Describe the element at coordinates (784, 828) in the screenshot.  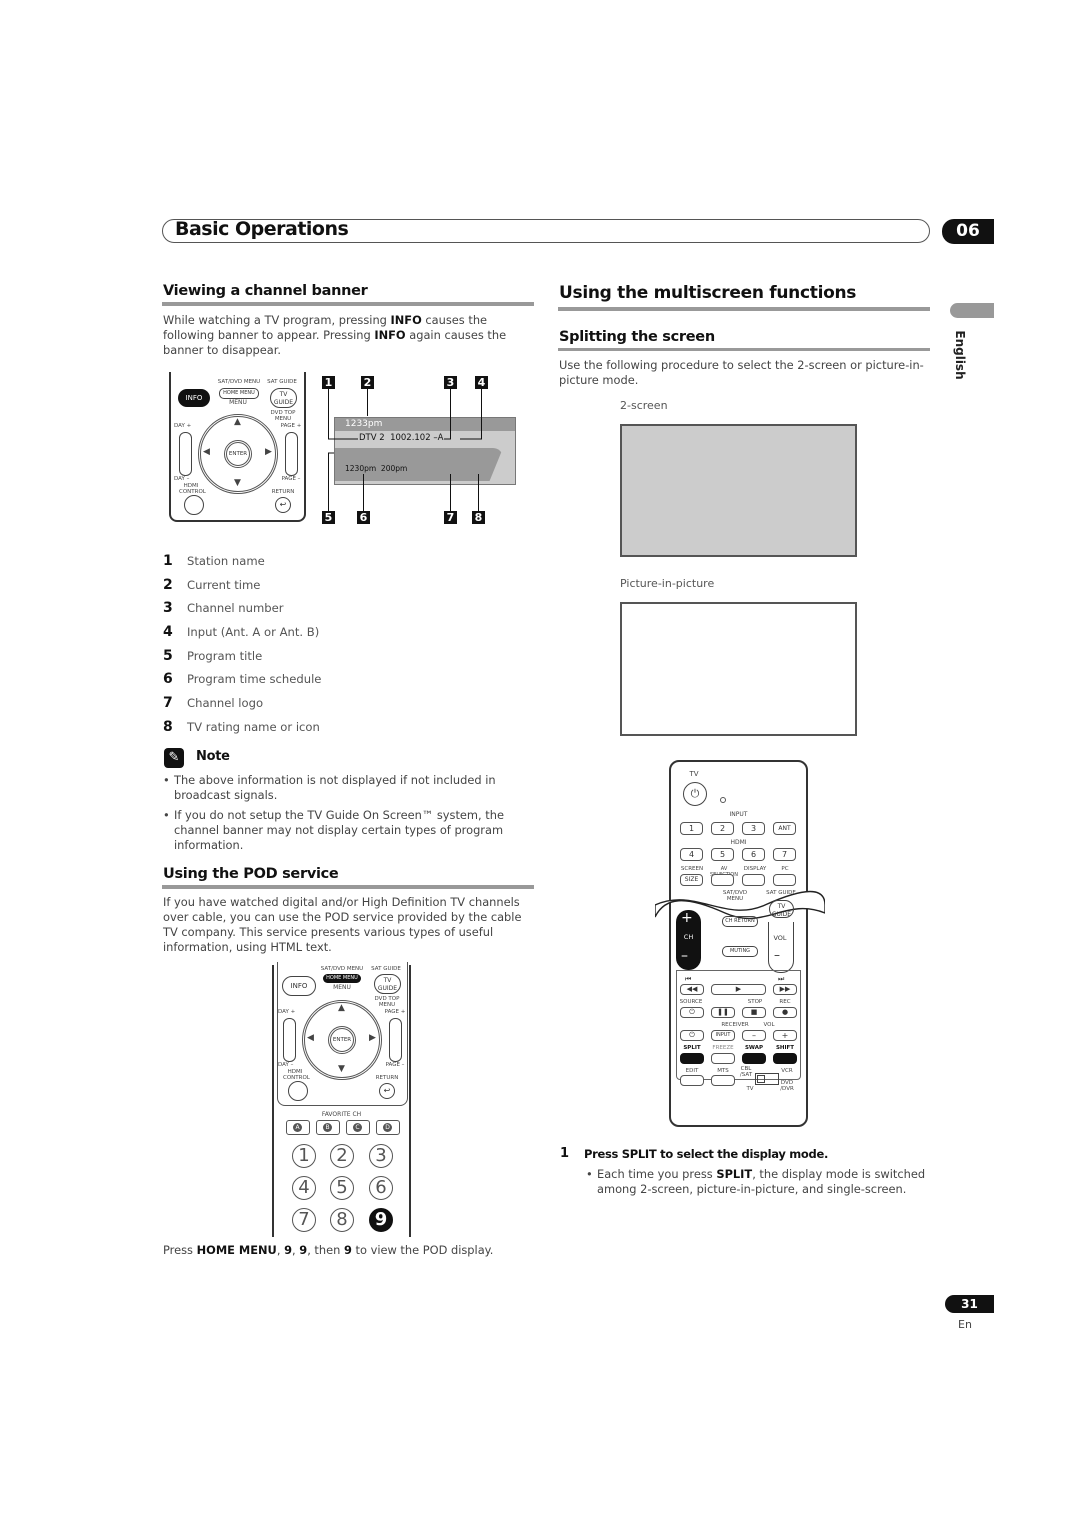
I see `ant-button: ANT` at that location.